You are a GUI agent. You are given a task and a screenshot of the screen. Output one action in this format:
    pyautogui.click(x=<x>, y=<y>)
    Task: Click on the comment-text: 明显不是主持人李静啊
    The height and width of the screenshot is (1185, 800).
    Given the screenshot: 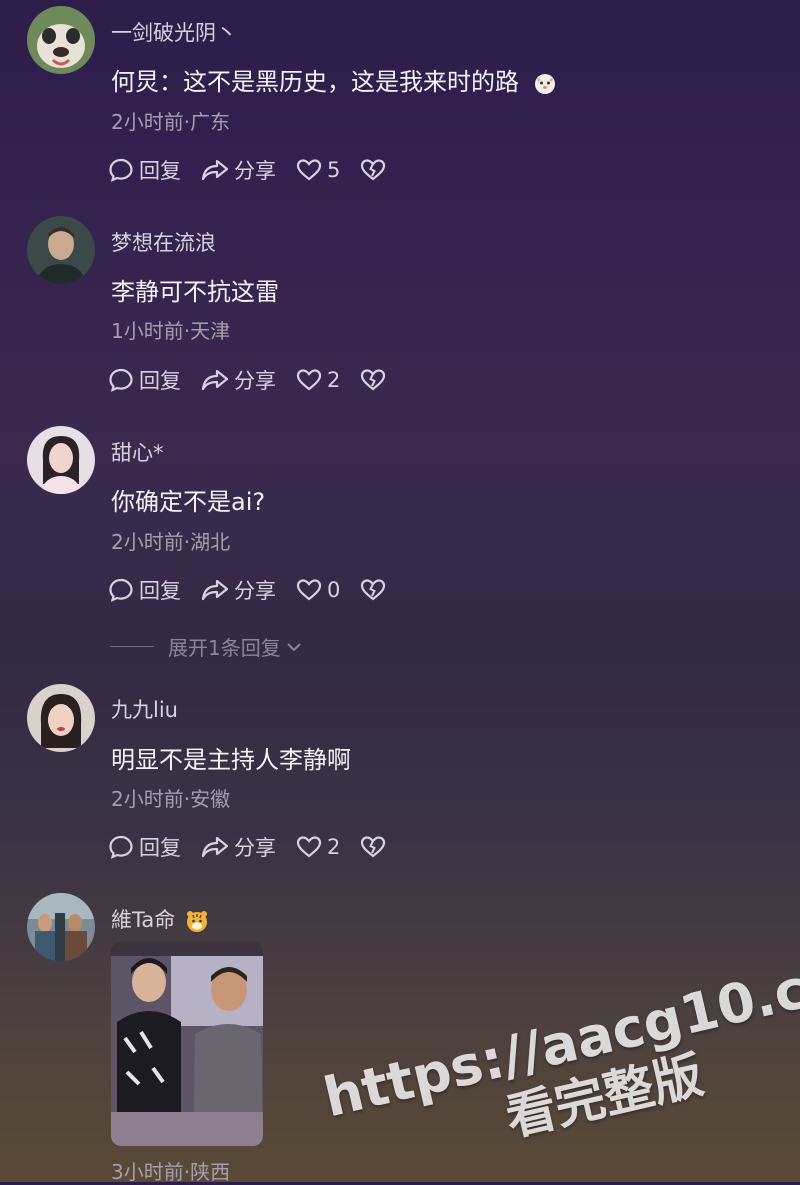 What is the action you would take?
    pyautogui.click(x=231, y=760)
    